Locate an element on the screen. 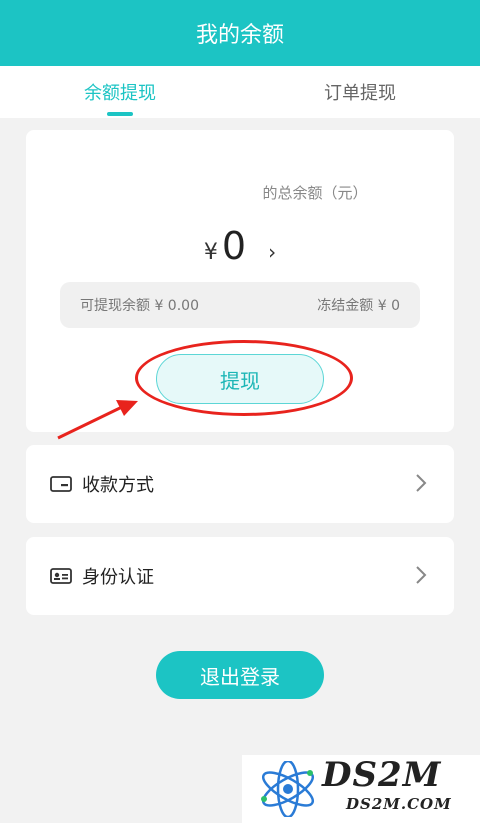  tab-bar: 余额提现 订单提现 is located at coordinates (240, 92).